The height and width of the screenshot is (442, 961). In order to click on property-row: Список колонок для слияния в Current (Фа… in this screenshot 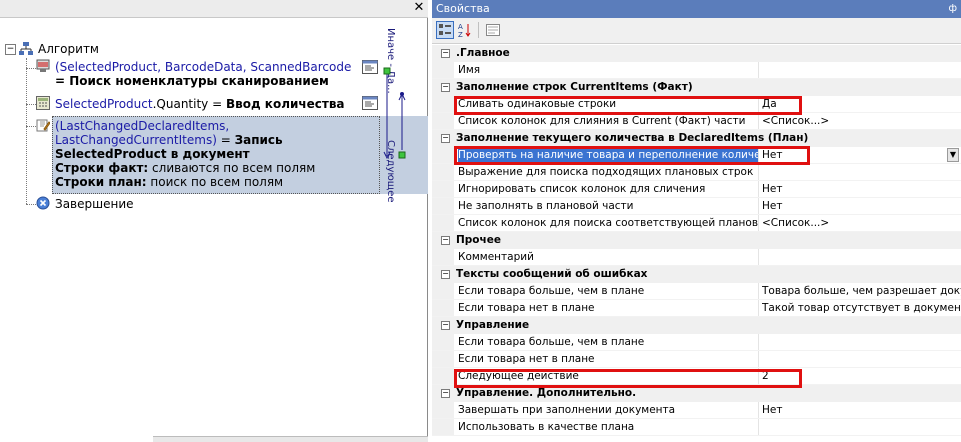, I will do `click(696, 121)`.